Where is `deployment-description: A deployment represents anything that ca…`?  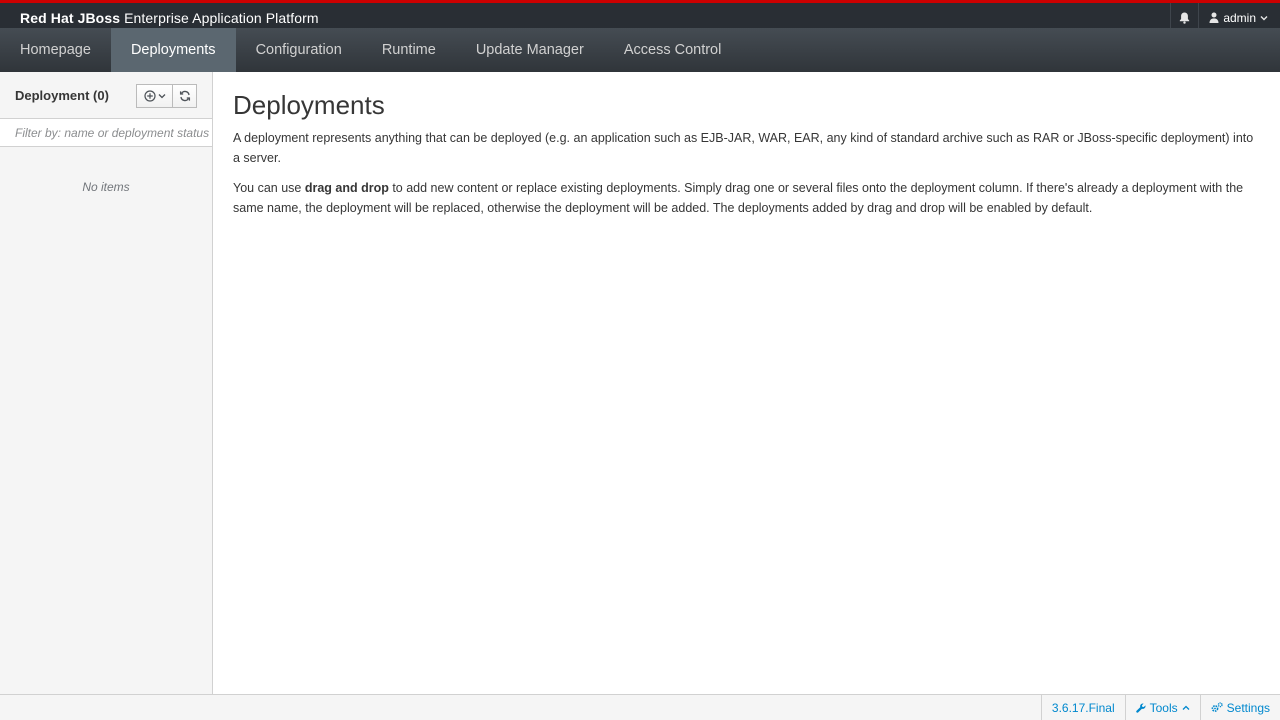
deployment-description: A deployment represents anything that ca… is located at coordinates (743, 148).